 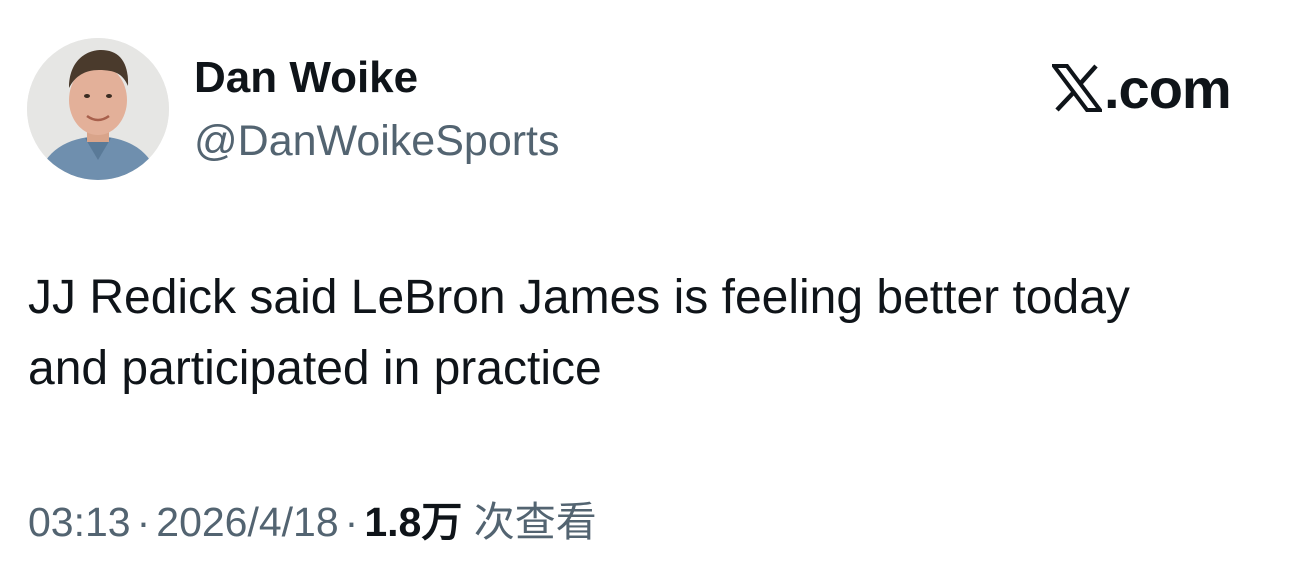 I want to click on tweet-meta: 03:13 · 2026/4/18 · 1.8万 次查看, so click(x=312, y=518).